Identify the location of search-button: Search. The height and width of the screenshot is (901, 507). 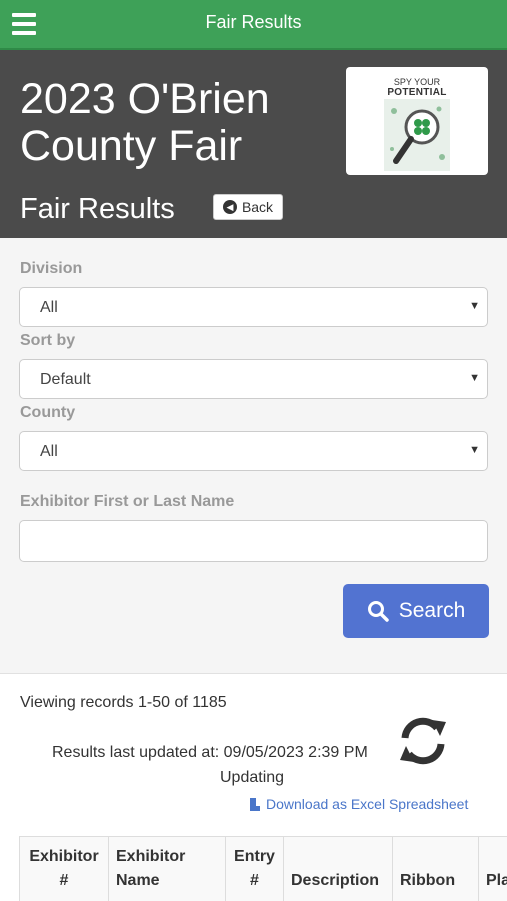
(416, 611).